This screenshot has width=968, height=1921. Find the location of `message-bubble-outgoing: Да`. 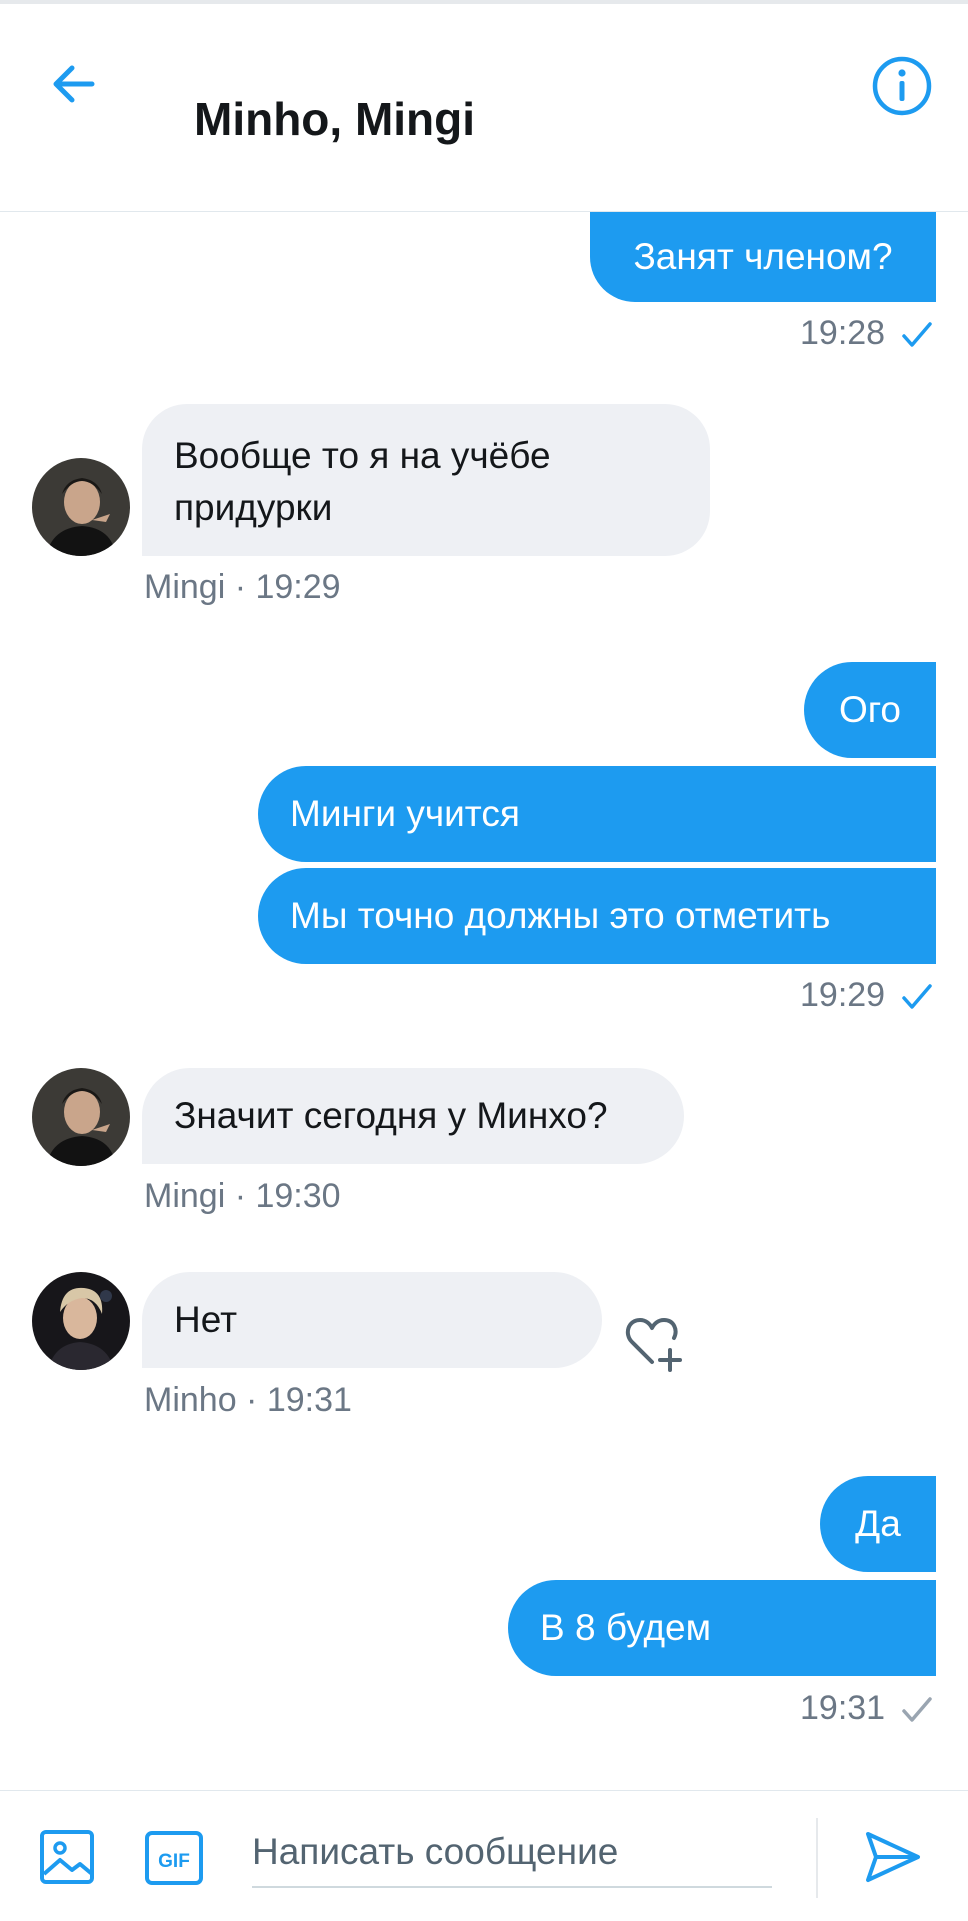

message-bubble-outgoing: Да is located at coordinates (878, 1524).